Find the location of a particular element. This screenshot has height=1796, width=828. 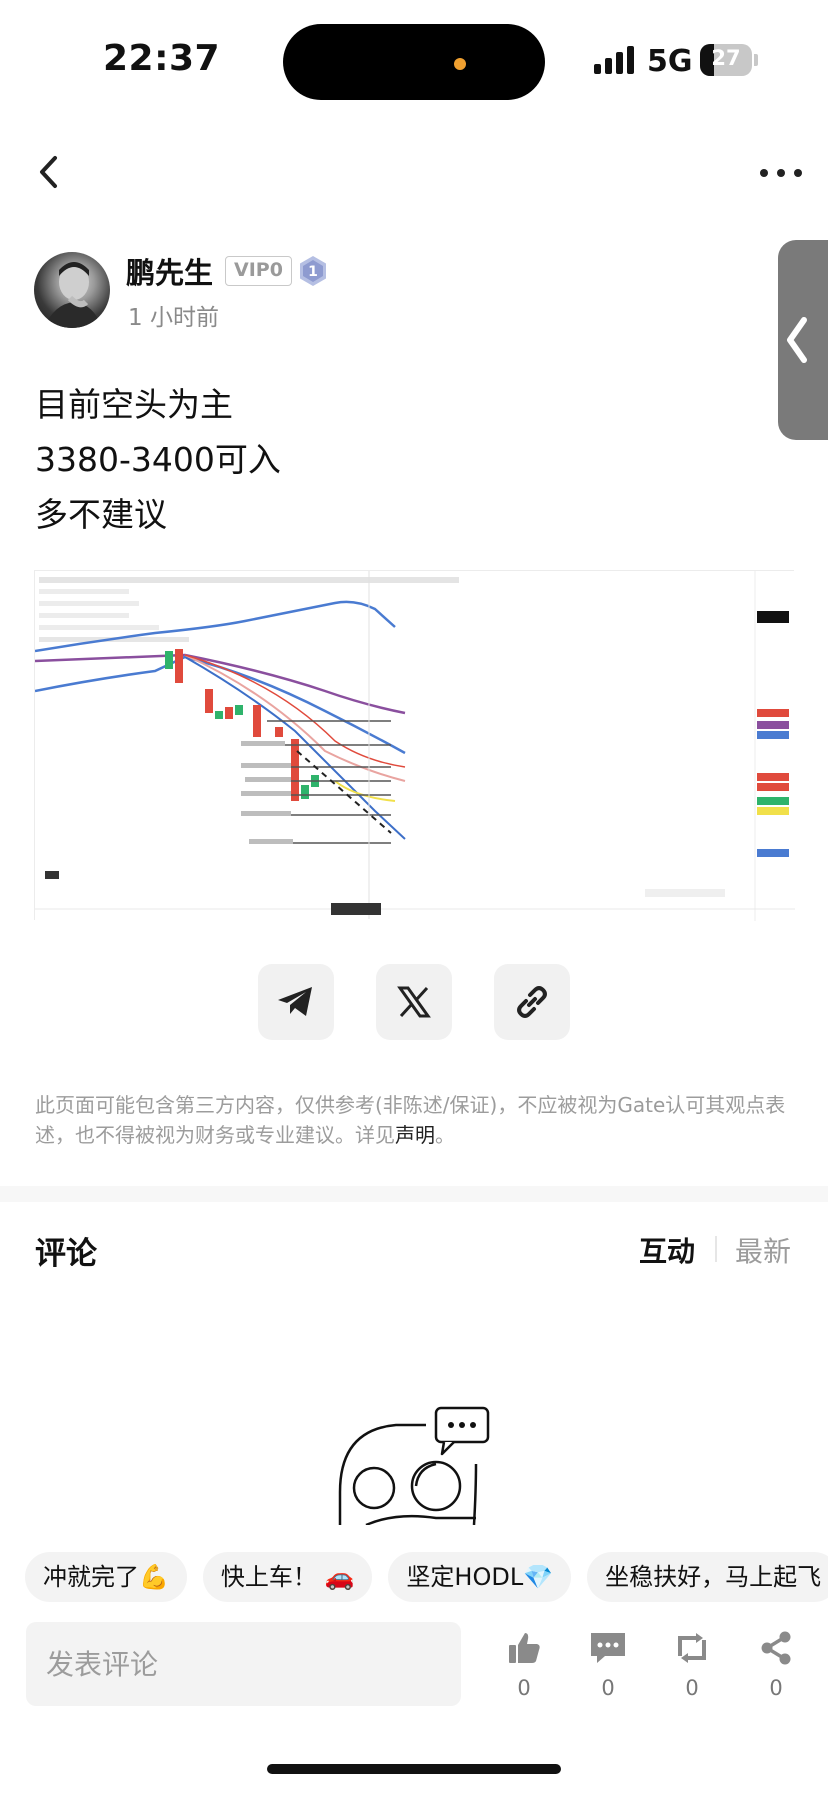

telegram-icon is located at coordinates (295, 1001).